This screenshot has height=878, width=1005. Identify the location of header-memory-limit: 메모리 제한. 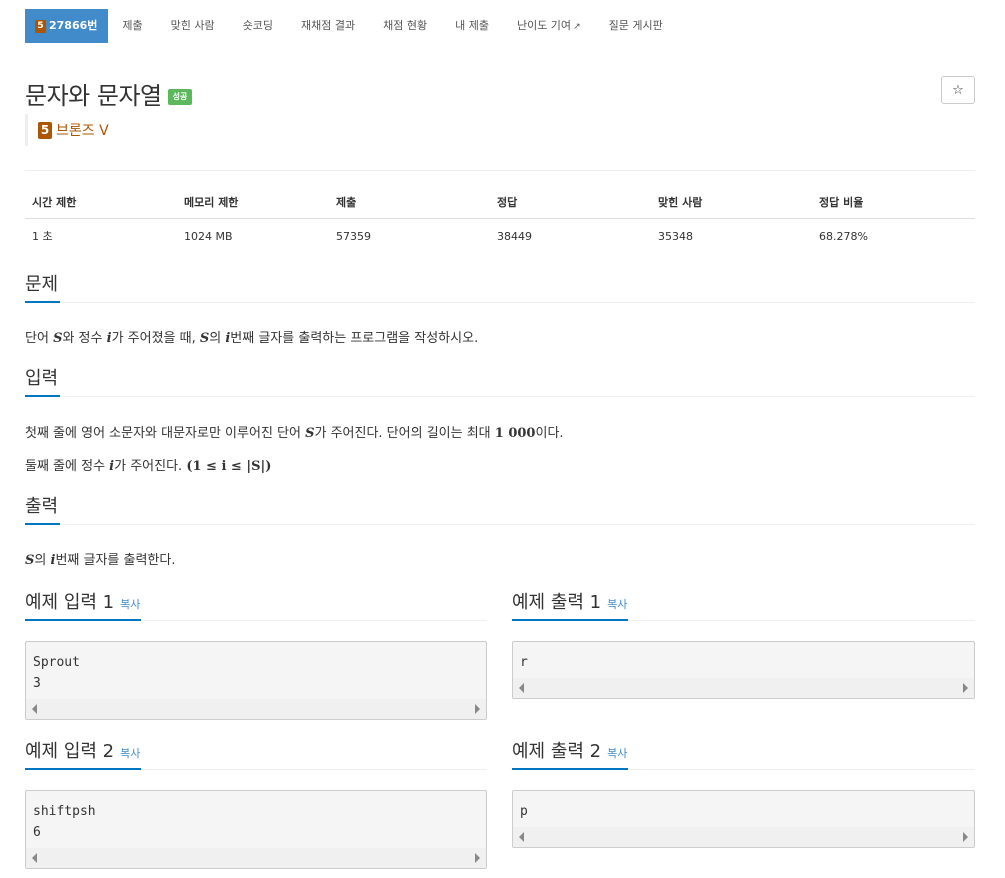
(253, 202).